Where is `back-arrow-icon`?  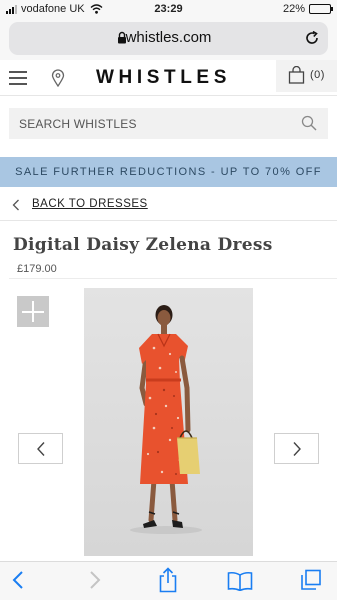
back-arrow-icon is located at coordinates (19, 580).